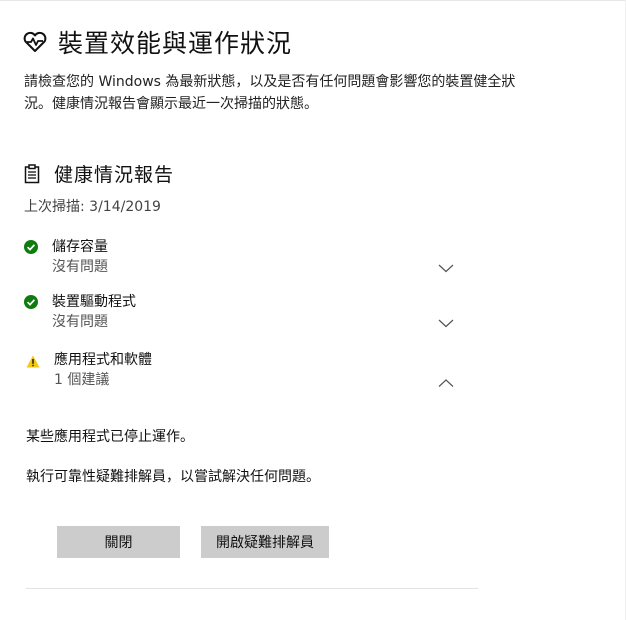 The width and height of the screenshot is (626, 620). Describe the element at coordinates (103, 360) in the screenshot. I see `status-item-title: 應用程式和軟體` at that location.